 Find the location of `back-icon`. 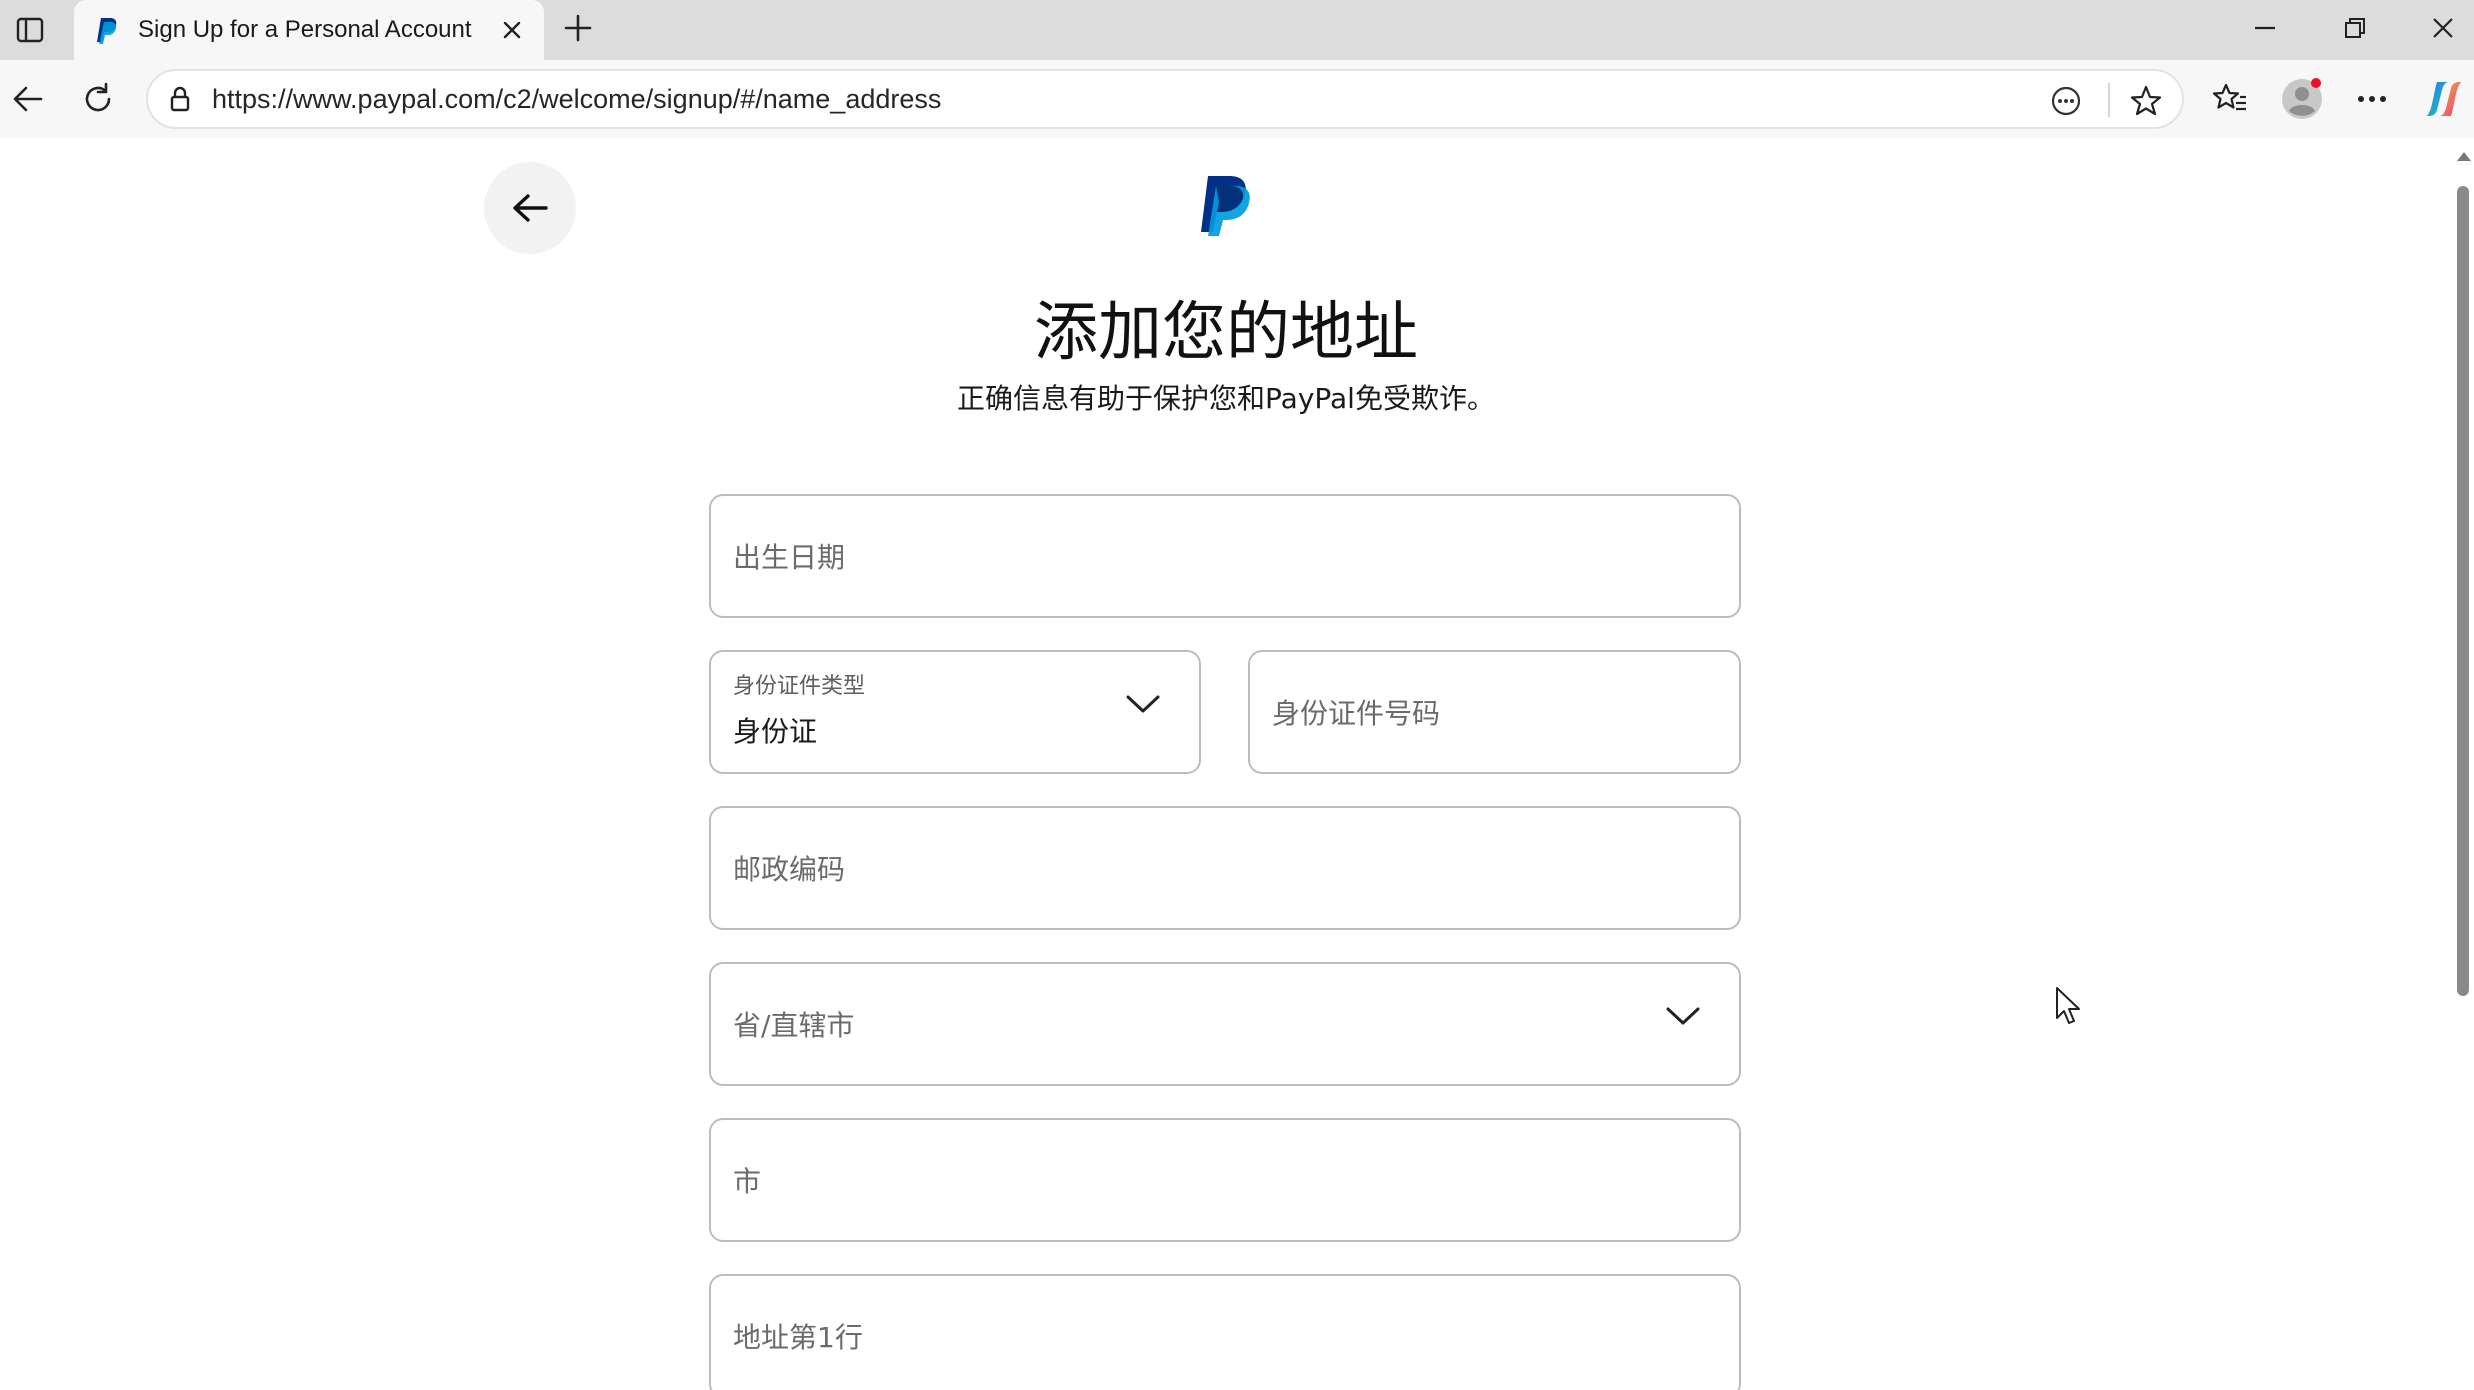

back-icon is located at coordinates (28, 99).